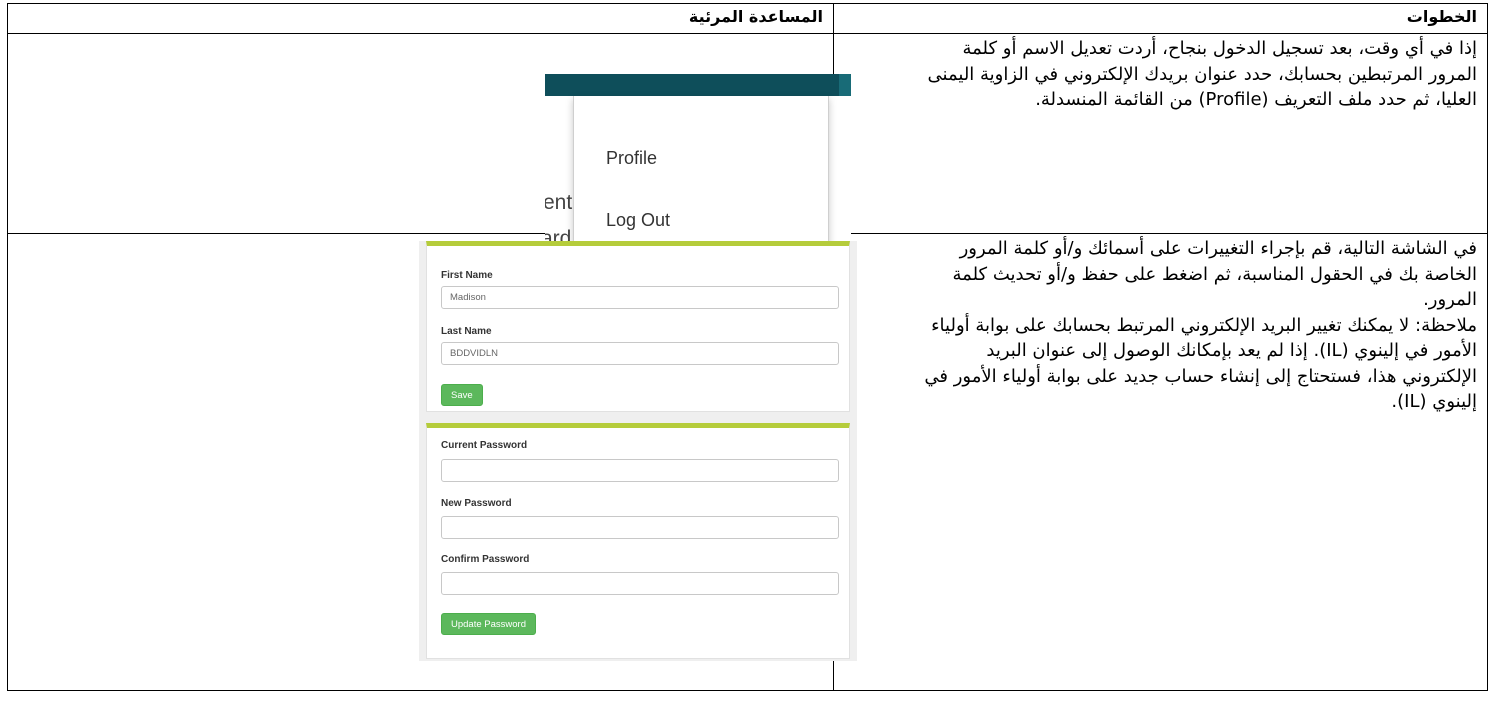 The height and width of the screenshot is (704, 1492). Describe the element at coordinates (467, 275) in the screenshot. I see `first-name-label: First Name` at that location.